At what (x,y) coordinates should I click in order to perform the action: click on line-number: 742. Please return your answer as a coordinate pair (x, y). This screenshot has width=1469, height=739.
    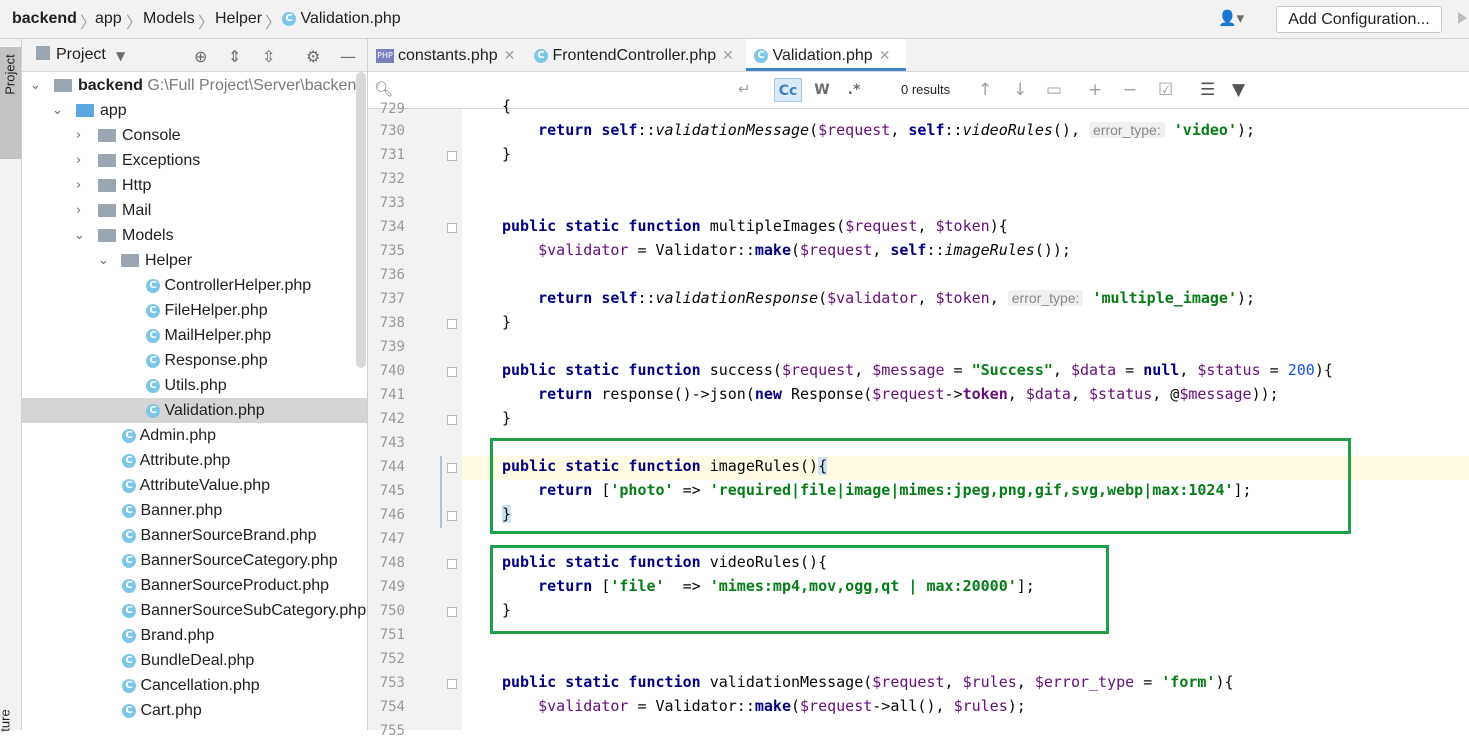
    Looking at the image, I should click on (392, 419).